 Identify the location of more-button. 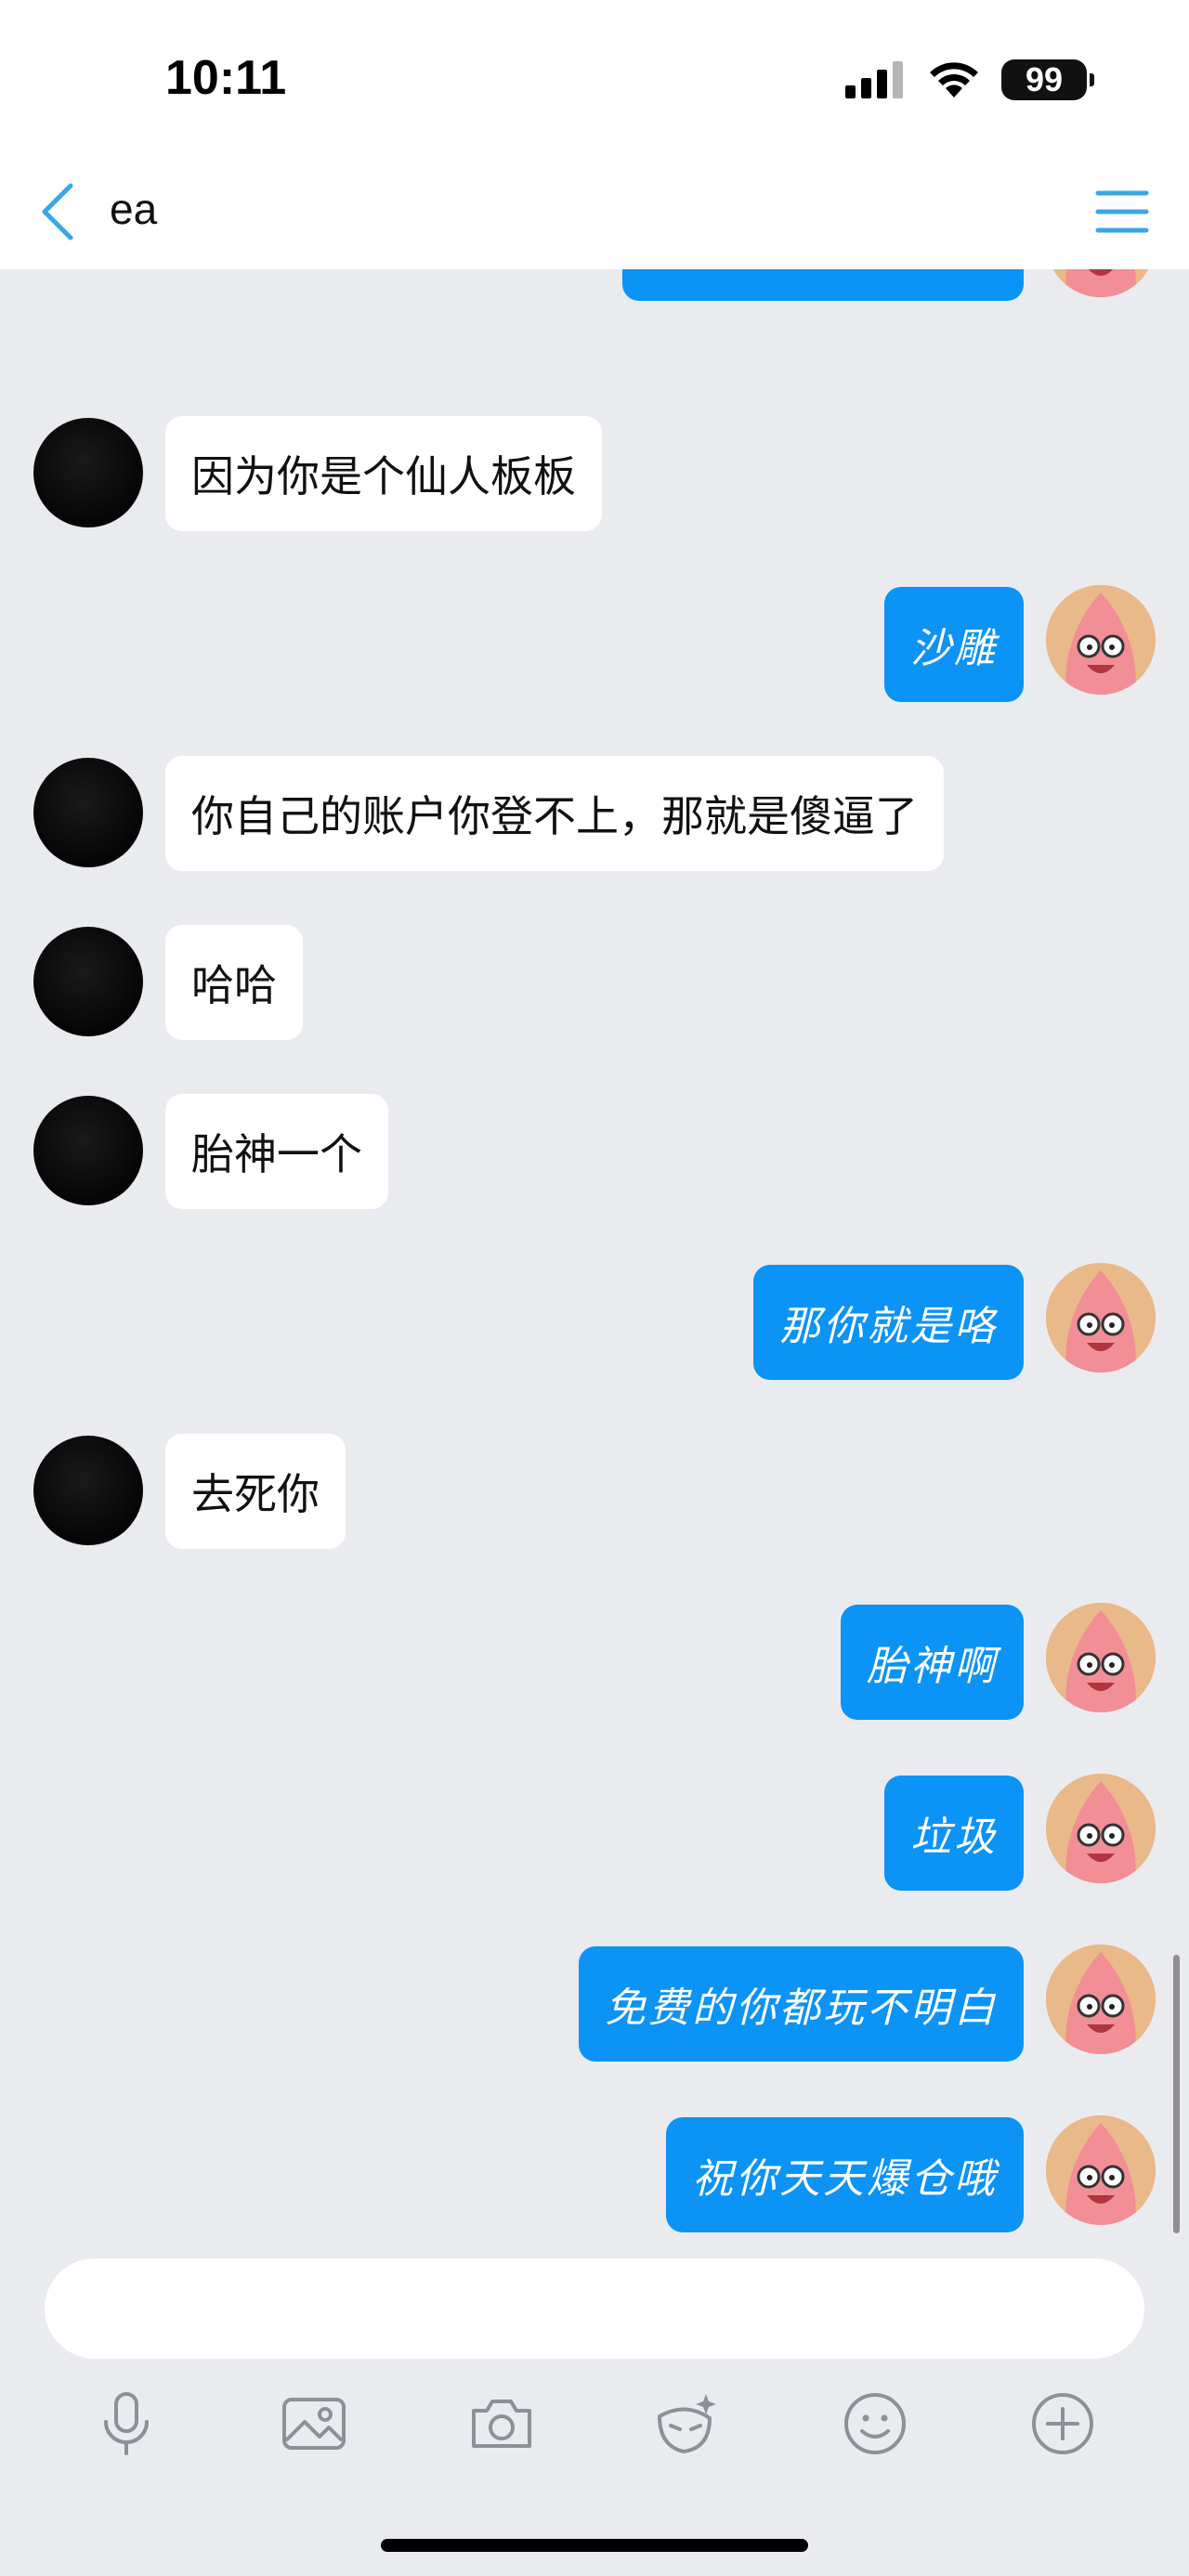
(1062, 2423).